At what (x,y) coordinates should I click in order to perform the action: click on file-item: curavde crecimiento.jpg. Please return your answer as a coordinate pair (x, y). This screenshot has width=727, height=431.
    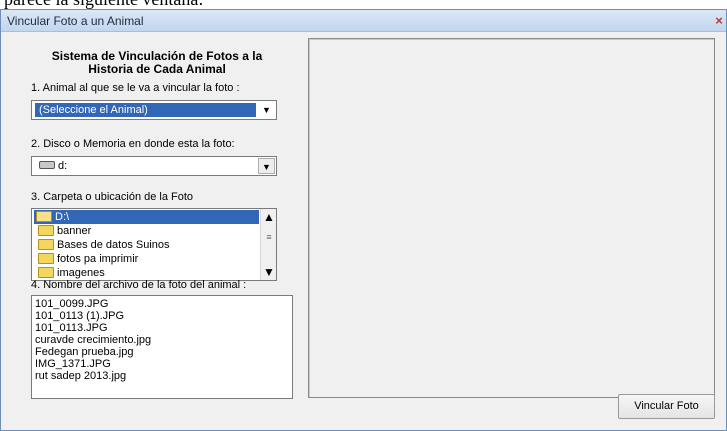
    Looking at the image, I should click on (93, 340).